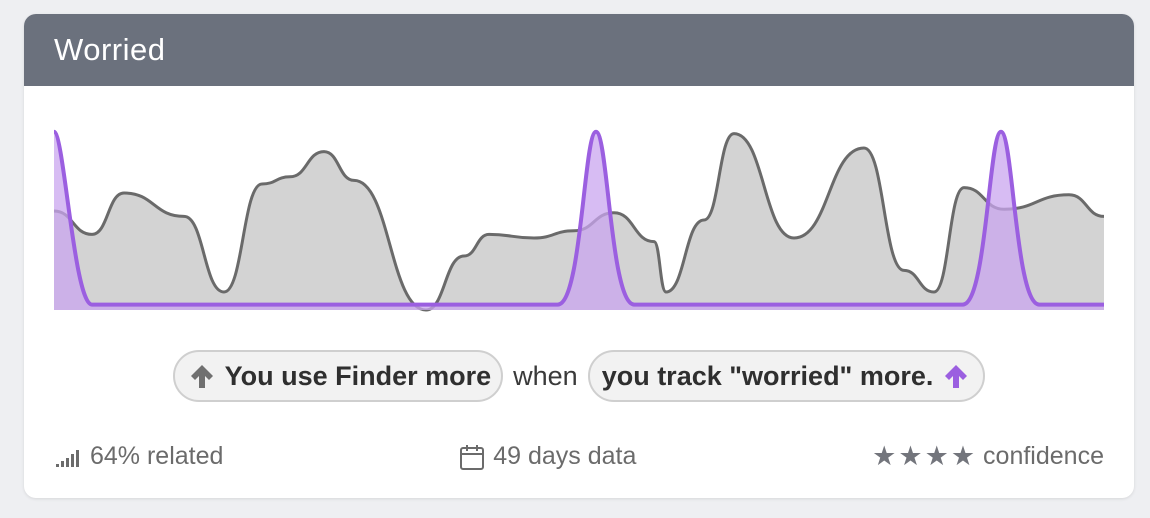  I want to click on worried-tracking-pill: you track "worried" more., so click(786, 376).